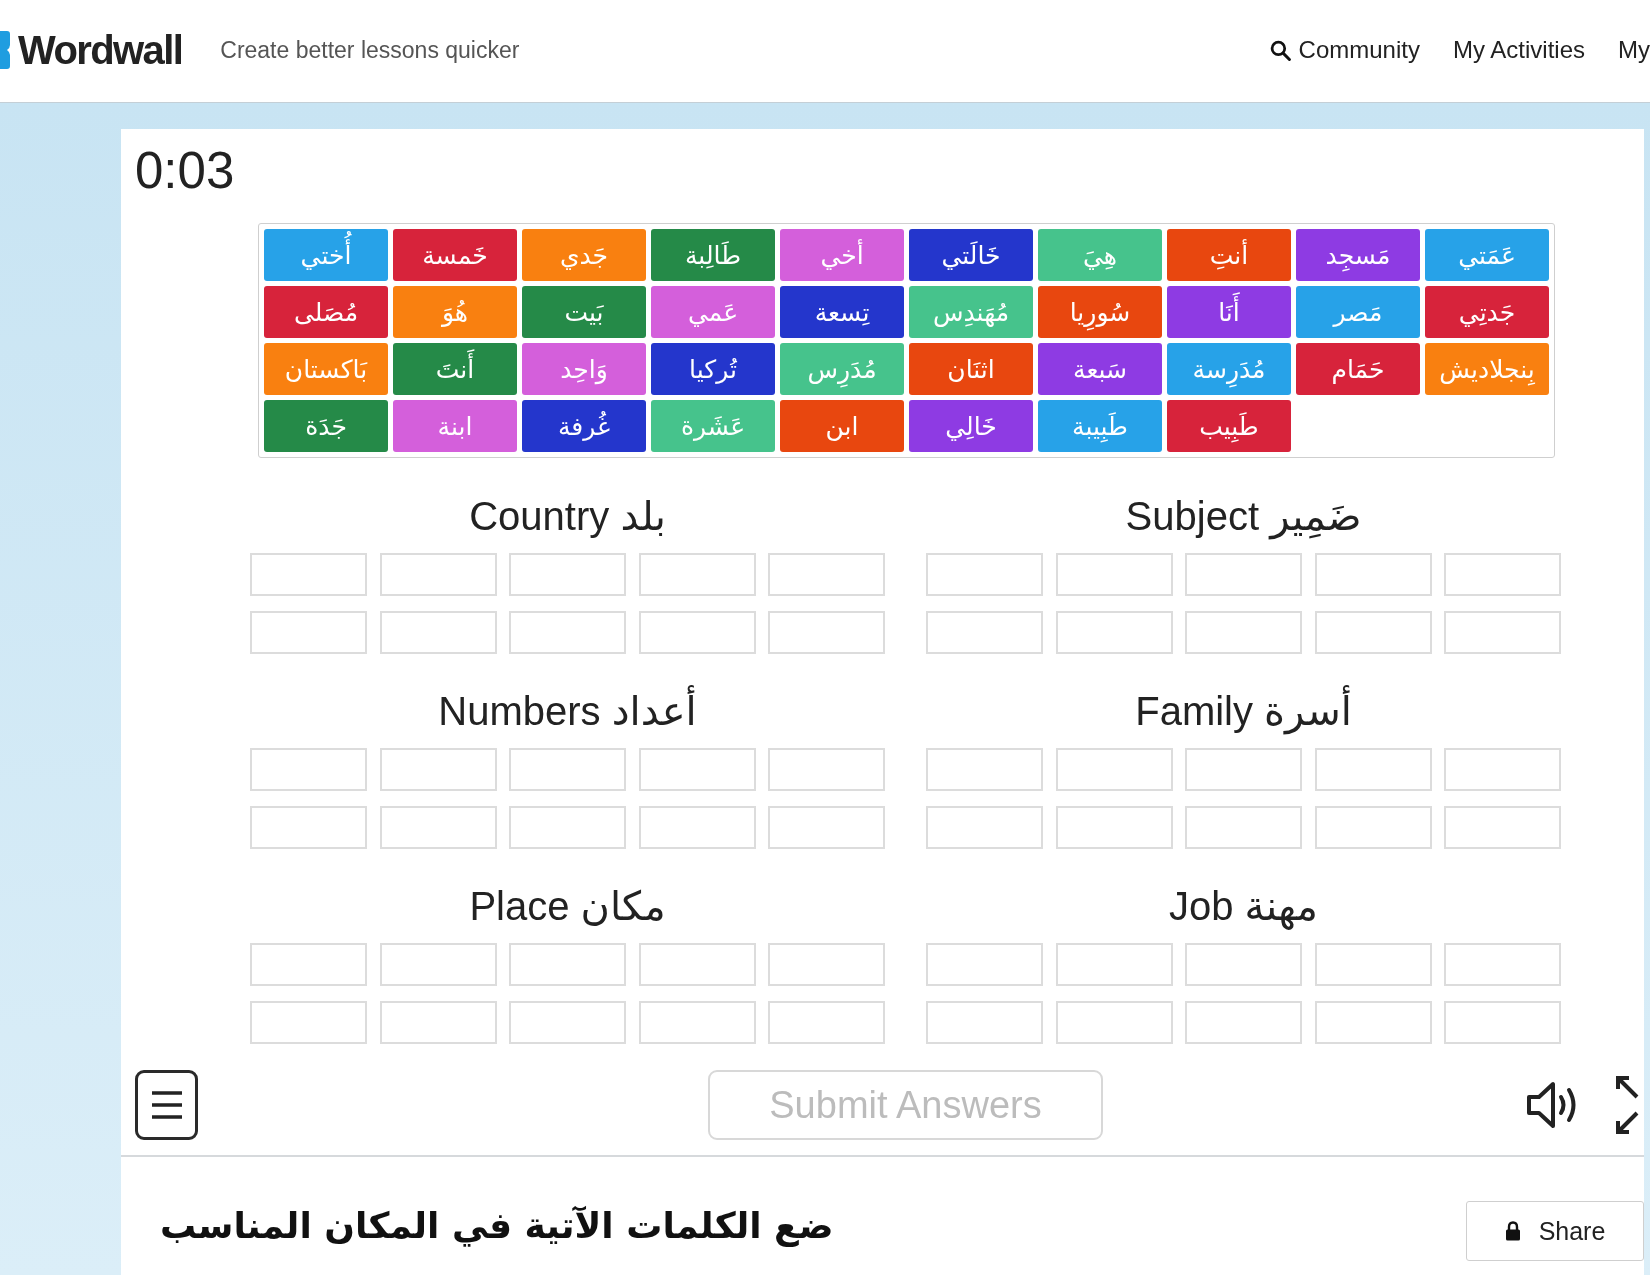 The image size is (1650, 1275). Describe the element at coordinates (1229, 312) in the screenshot. I see `word-tile: أَنَا` at that location.